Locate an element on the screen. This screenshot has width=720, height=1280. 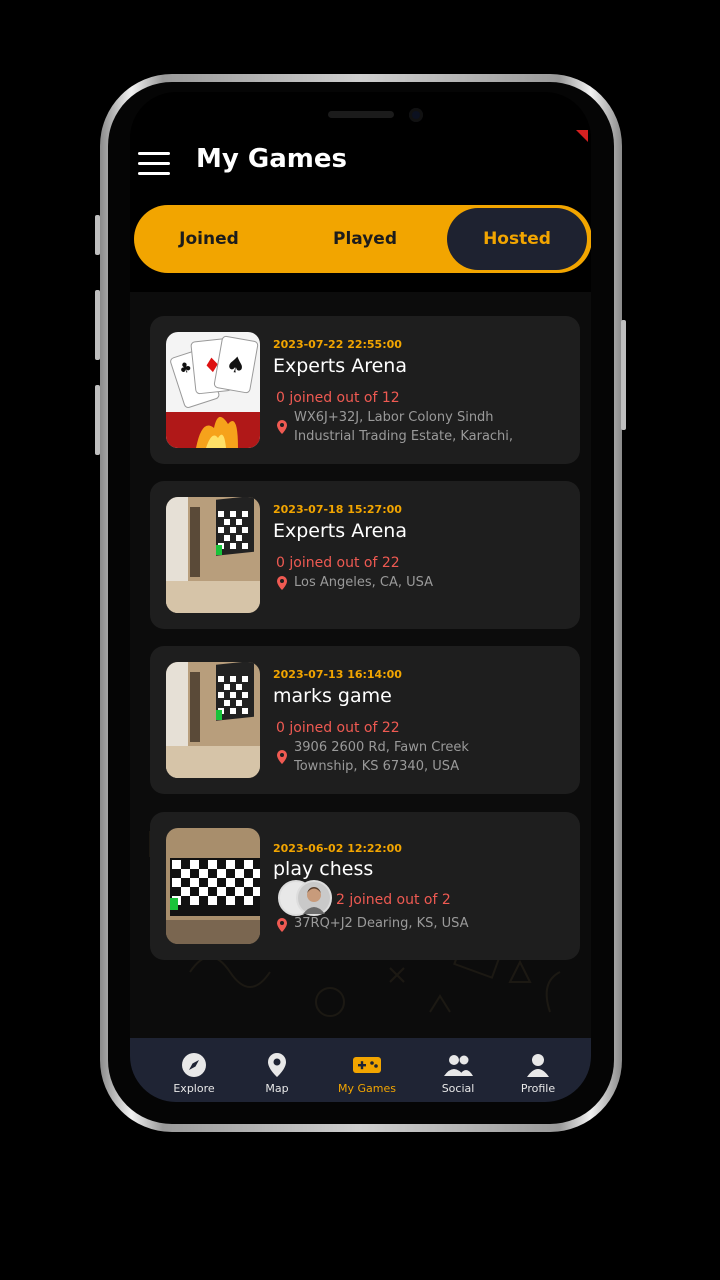
corner-indicator is located at coordinates (582, 136).